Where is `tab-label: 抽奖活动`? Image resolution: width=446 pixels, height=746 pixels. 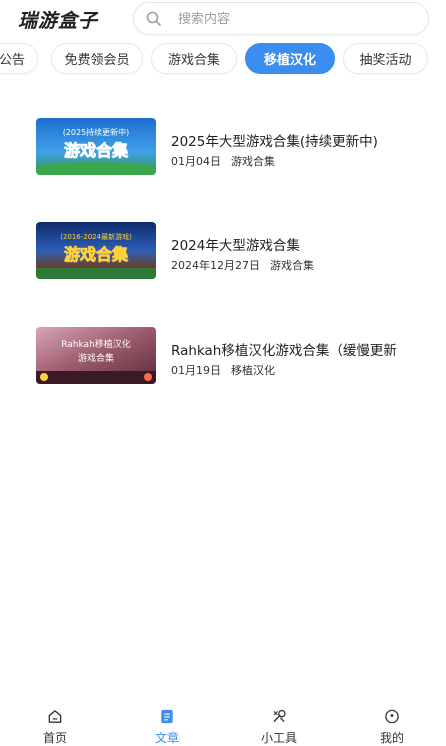
tab-label: 抽奖活动 is located at coordinates (385, 60).